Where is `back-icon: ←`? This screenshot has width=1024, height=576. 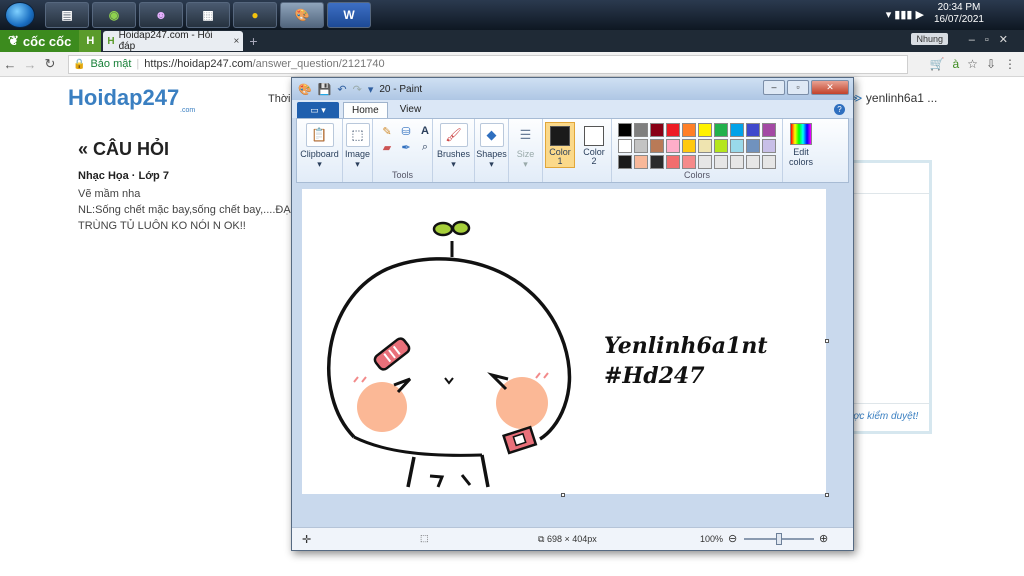 back-icon: ← is located at coordinates (10, 64).